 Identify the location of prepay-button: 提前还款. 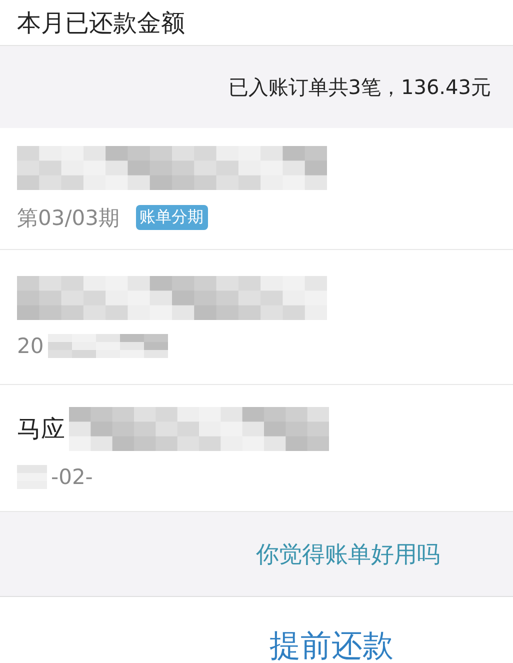
(332, 645).